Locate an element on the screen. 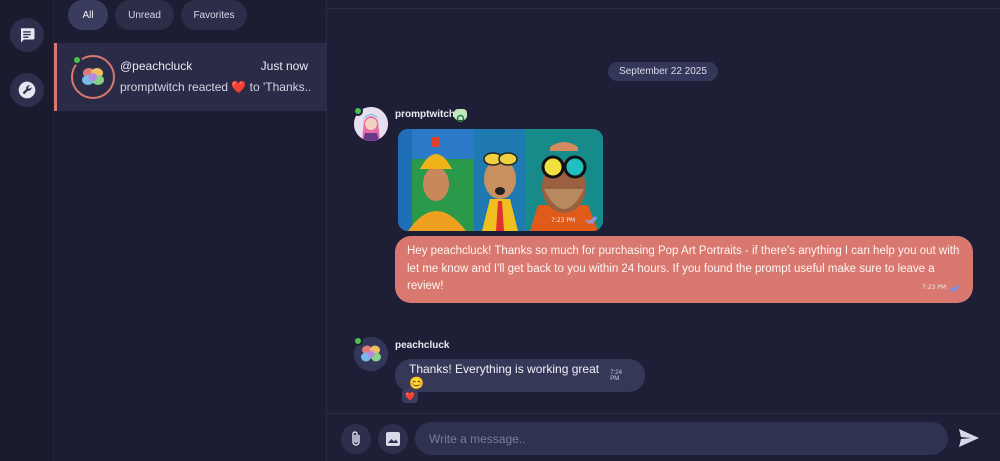  chat-header is located at coordinates (663, 4).